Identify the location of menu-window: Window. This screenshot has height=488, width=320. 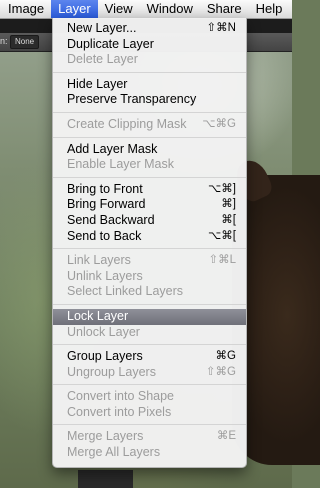
(170, 9).